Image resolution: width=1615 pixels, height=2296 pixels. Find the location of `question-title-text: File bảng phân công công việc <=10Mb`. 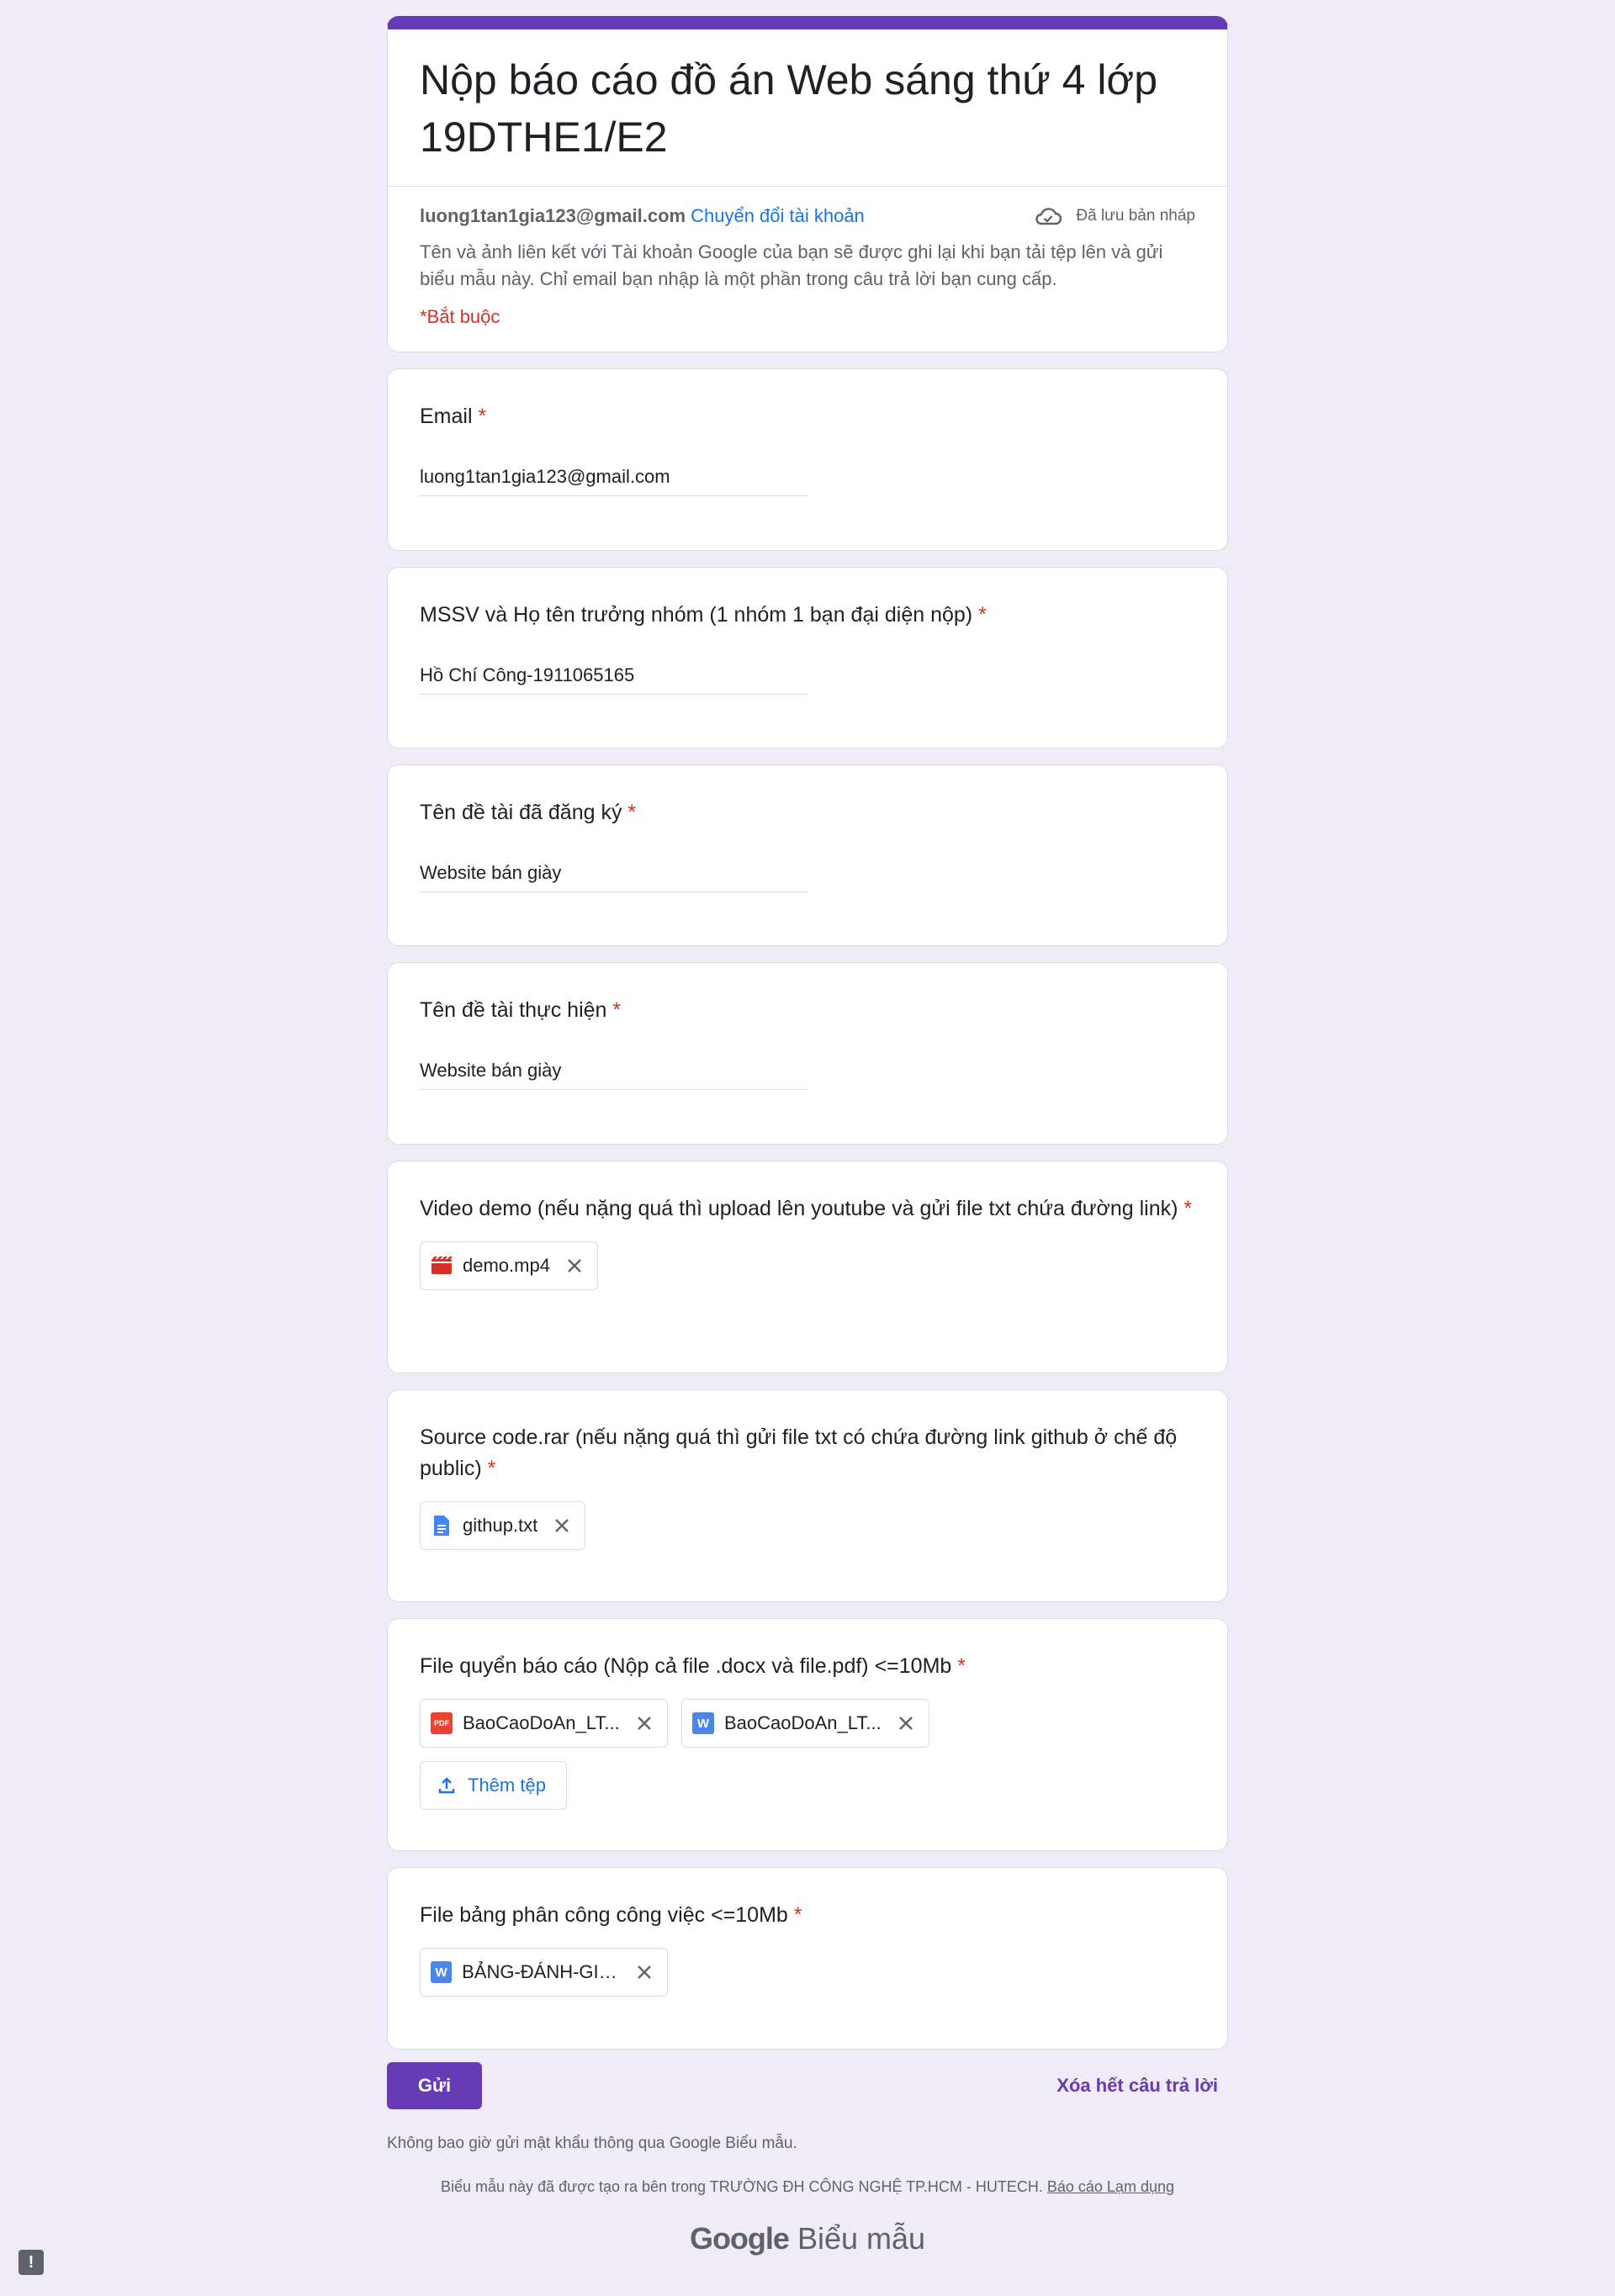

question-title-text: File bảng phân công công việc <=10Mb is located at coordinates (604, 1915).